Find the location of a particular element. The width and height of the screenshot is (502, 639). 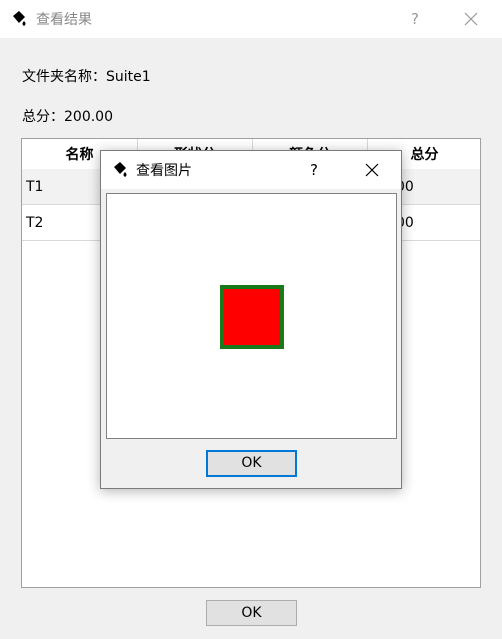

ok-button: OK is located at coordinates (251, 613).